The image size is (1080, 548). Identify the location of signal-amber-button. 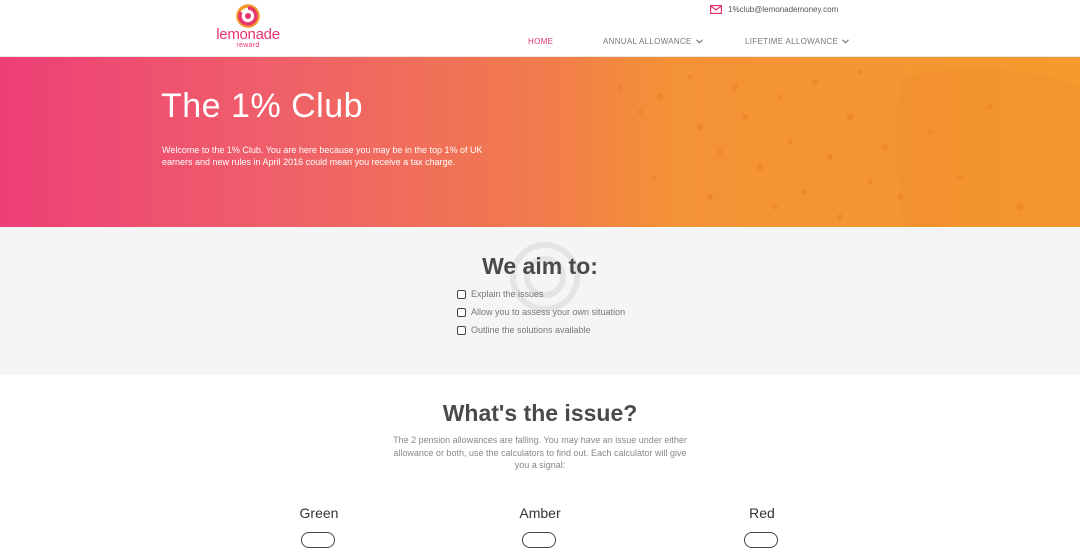
(539, 540).